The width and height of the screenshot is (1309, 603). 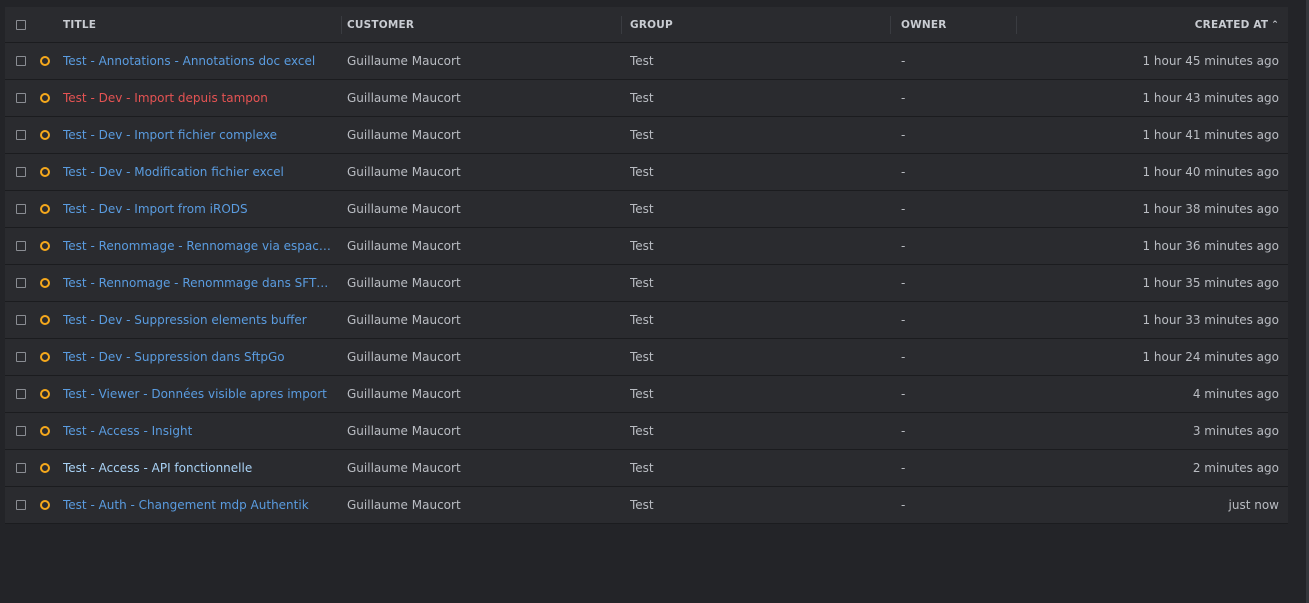 I want to click on column-header-owner: OWNER, so click(x=956, y=24).